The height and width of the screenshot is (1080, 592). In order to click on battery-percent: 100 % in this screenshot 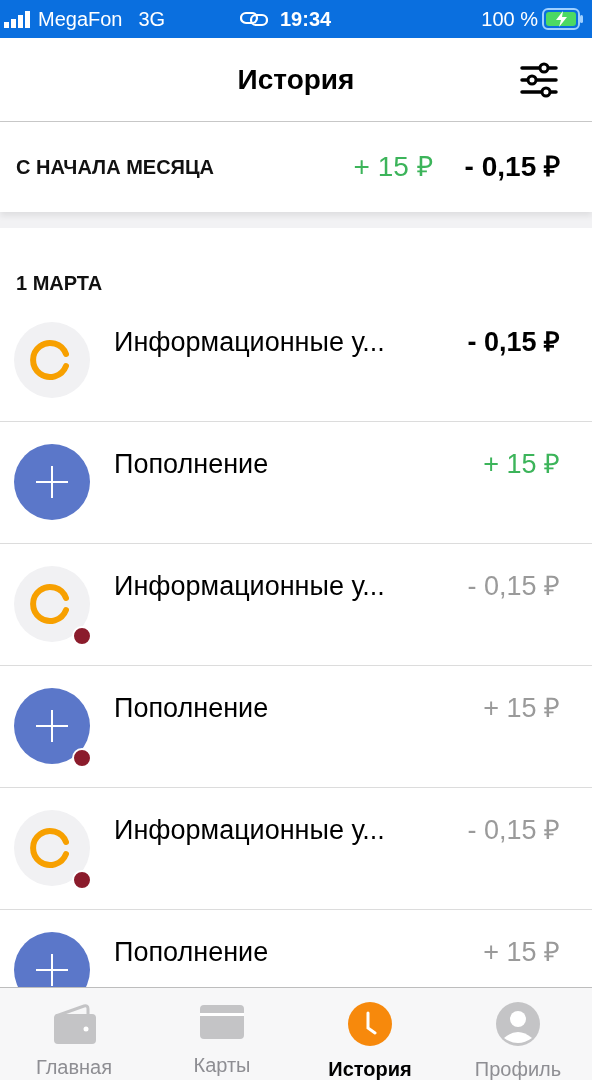, I will do `click(509, 19)`.